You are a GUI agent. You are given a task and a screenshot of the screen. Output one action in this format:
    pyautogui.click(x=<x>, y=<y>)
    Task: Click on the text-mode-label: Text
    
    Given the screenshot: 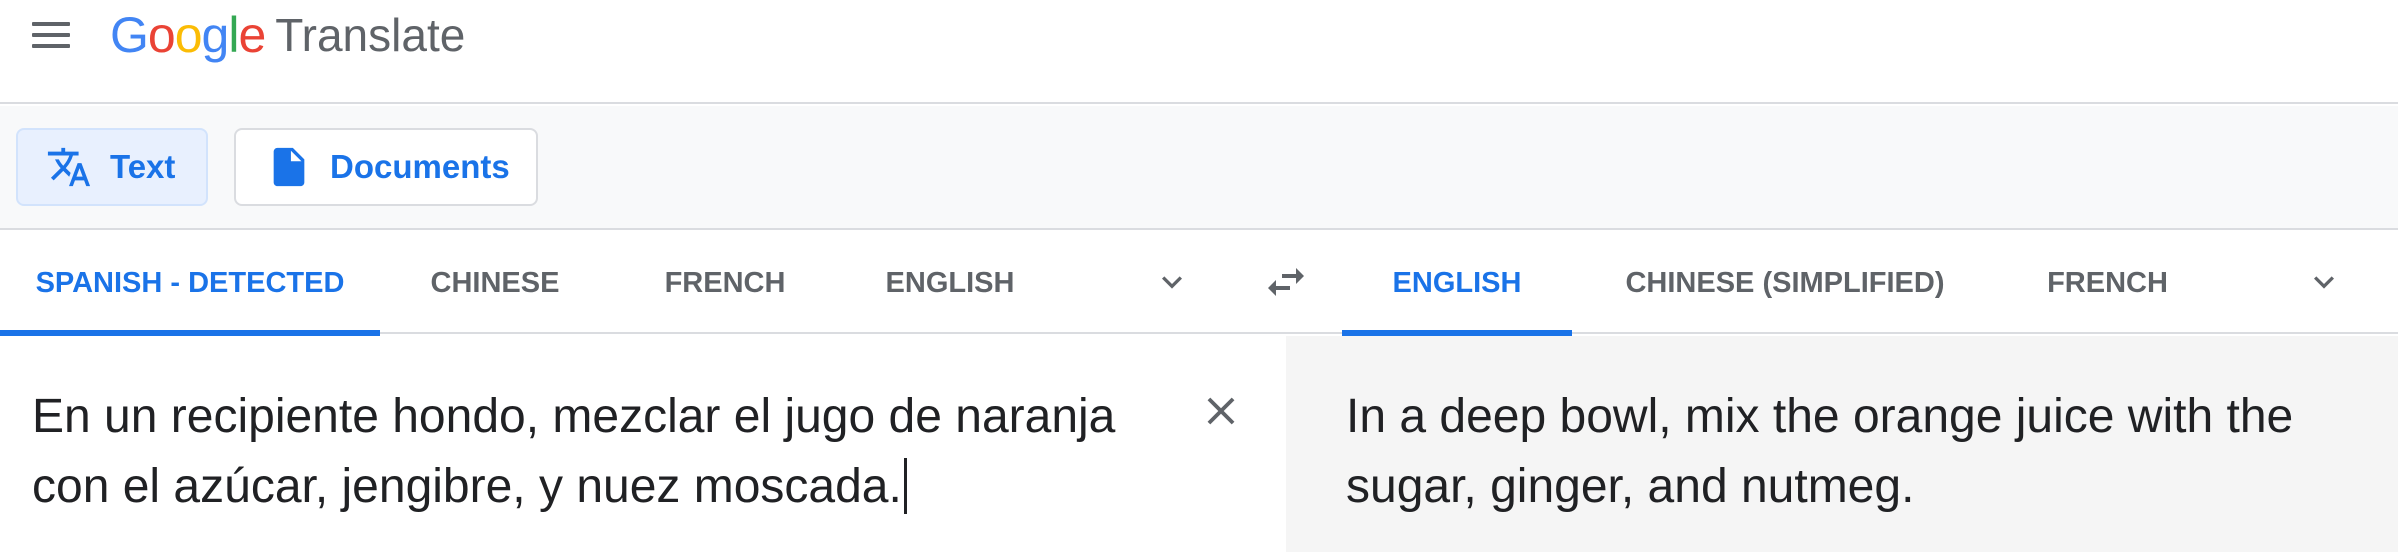 What is the action you would take?
    pyautogui.click(x=143, y=166)
    